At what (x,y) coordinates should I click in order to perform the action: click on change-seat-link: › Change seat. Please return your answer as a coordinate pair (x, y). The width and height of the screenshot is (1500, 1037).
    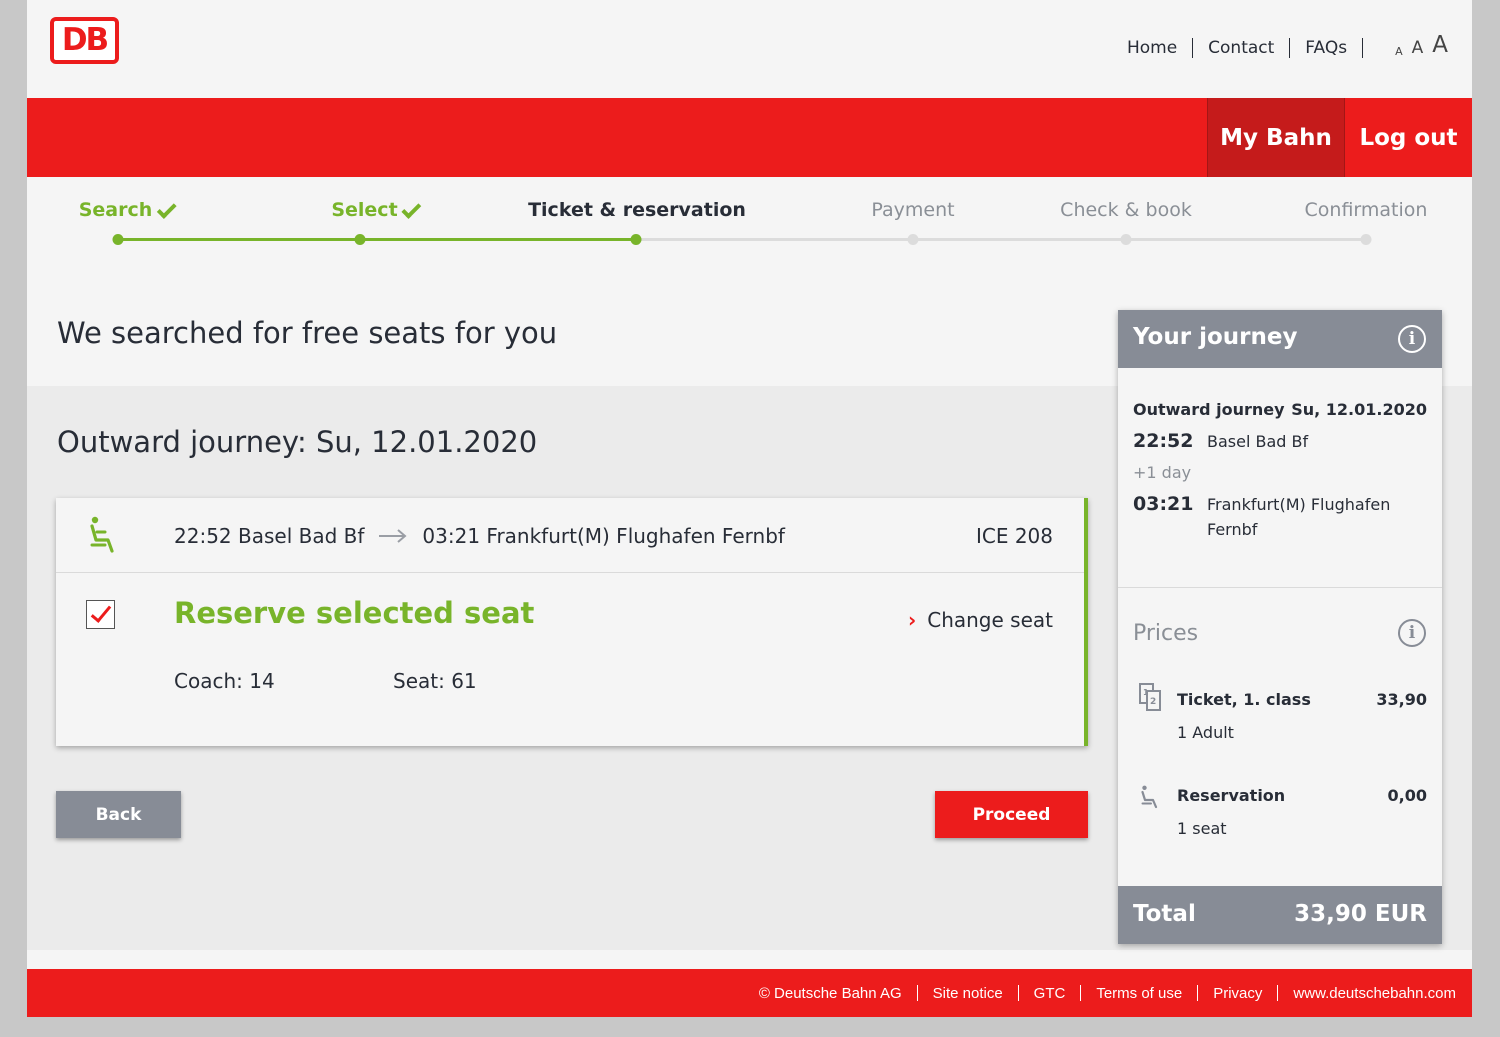
    Looking at the image, I should click on (980, 620).